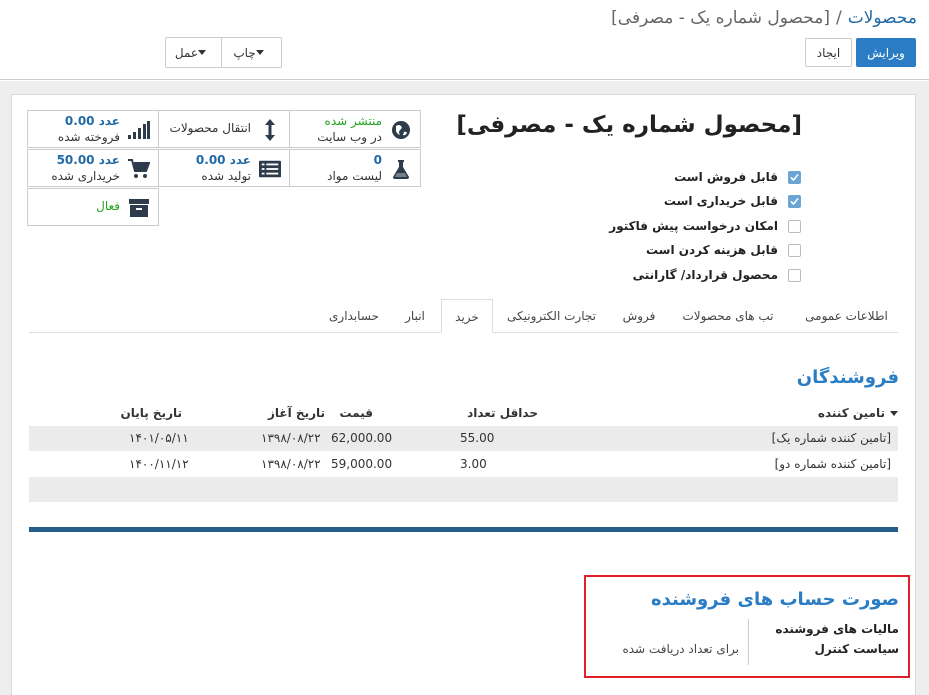  I want to click on bar-chart-icon, so click(139, 130).